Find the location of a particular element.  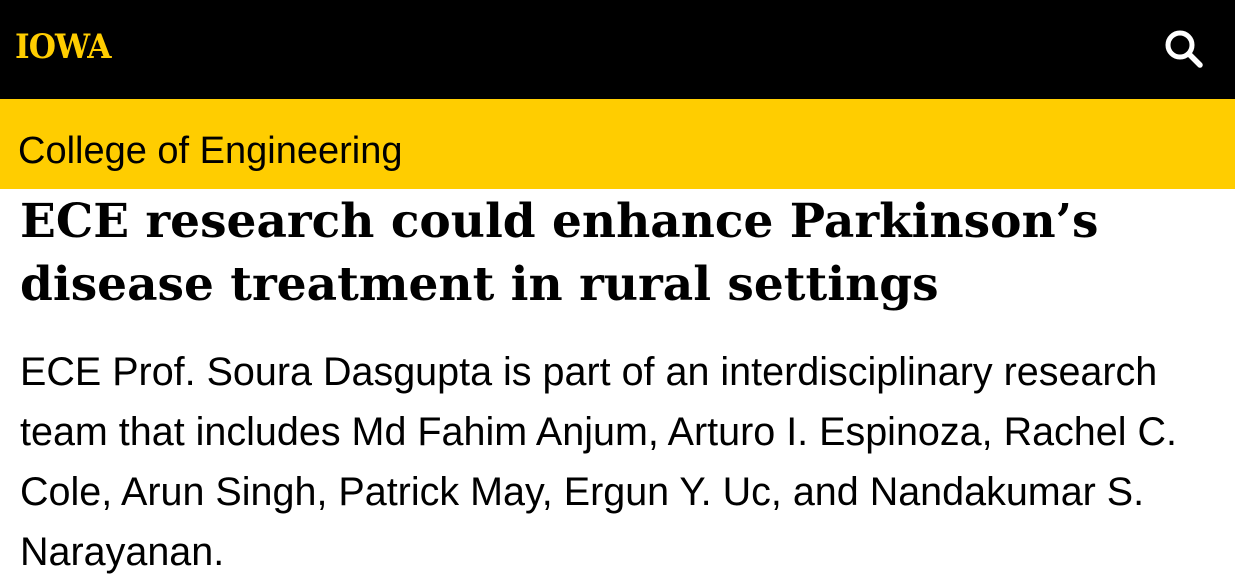

search-icon is located at coordinates (1183, 49).